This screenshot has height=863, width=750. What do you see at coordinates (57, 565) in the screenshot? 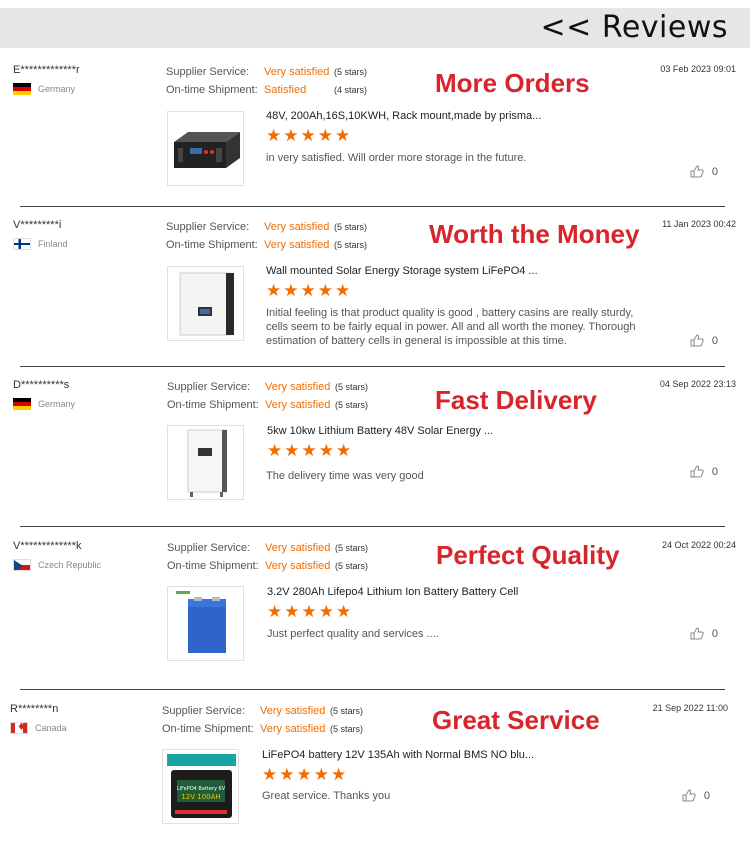
I see `reviewer-country: Czech Republic` at bounding box center [57, 565].